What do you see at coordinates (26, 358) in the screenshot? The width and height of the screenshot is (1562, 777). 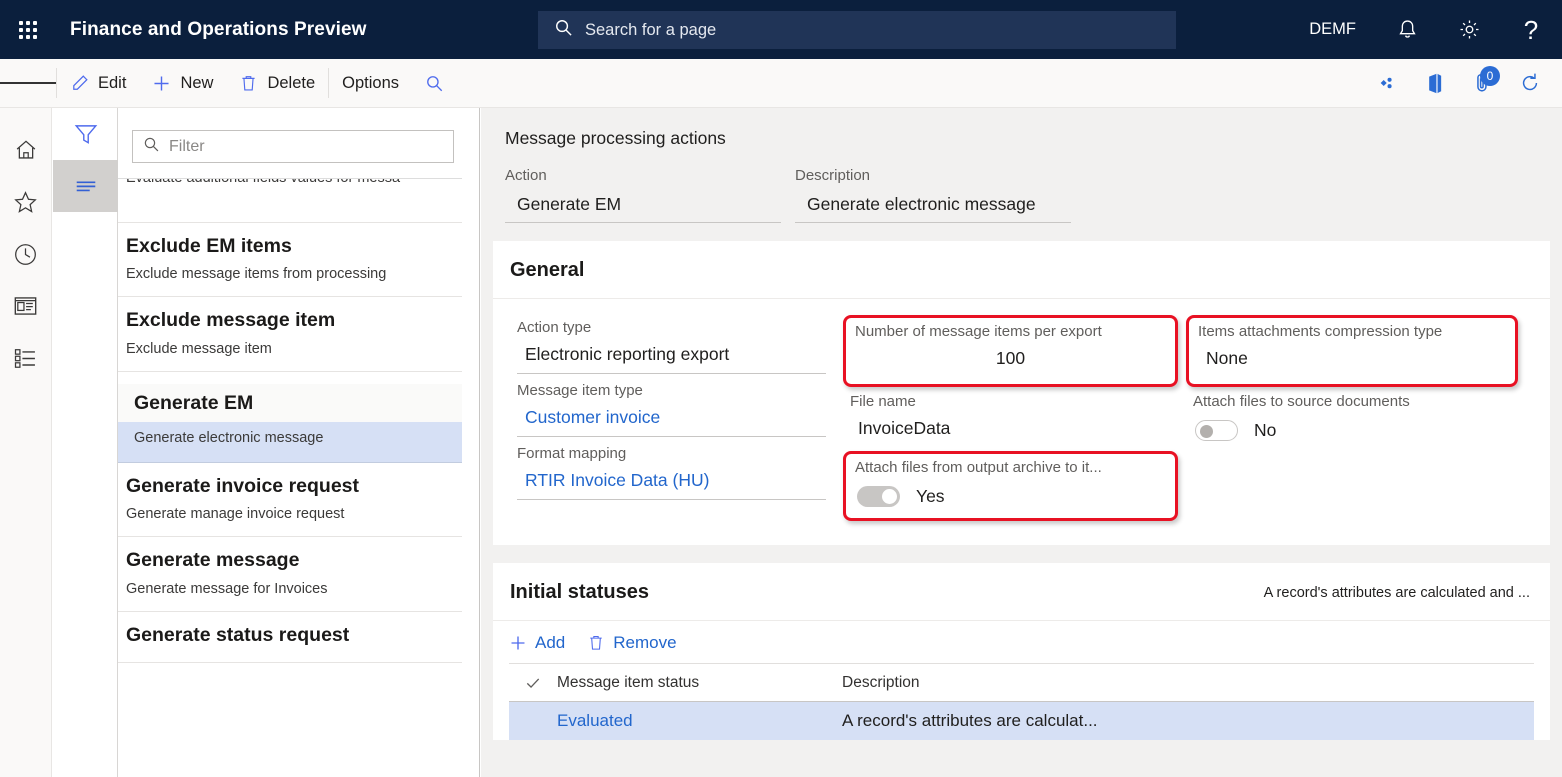 I see `modules-list-icon` at bounding box center [26, 358].